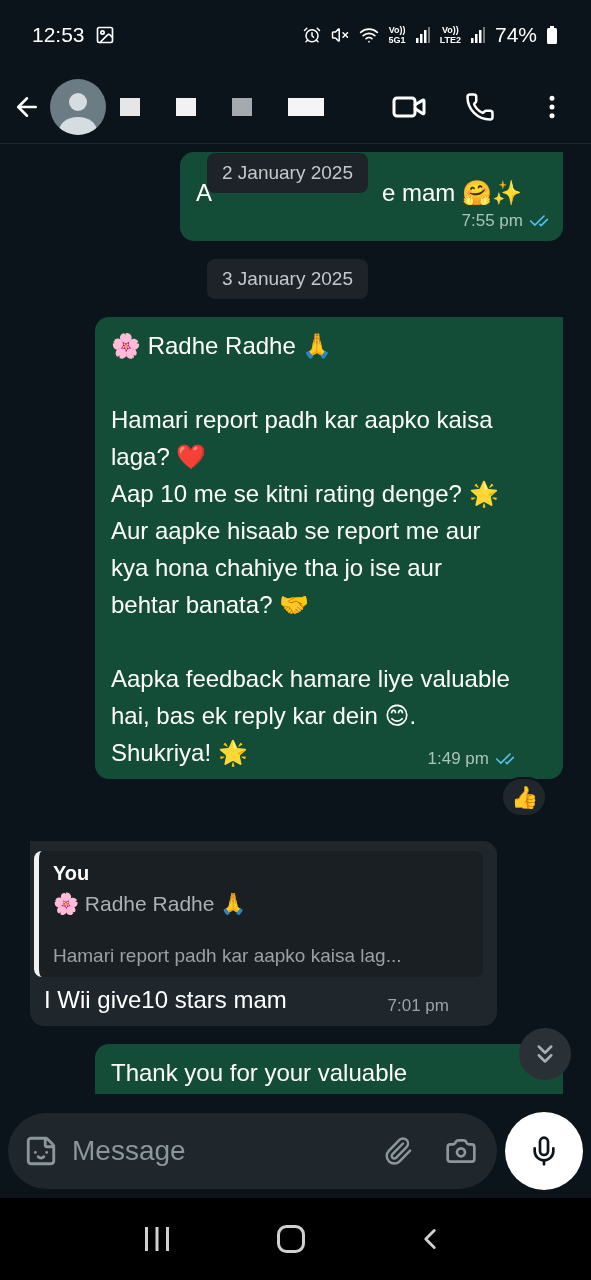  Describe the element at coordinates (452, 193) in the screenshot. I see `message-text: e mam 🤗✨` at that location.